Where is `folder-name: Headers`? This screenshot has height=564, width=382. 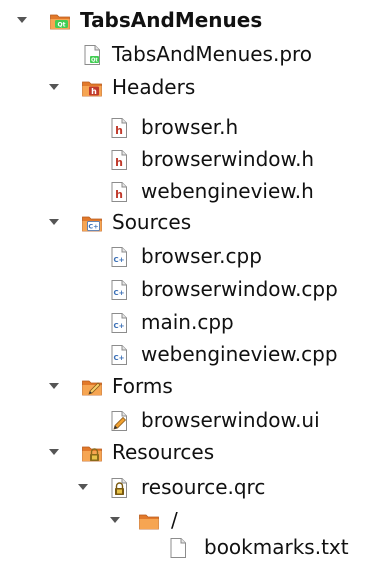 folder-name: Headers is located at coordinates (154, 87).